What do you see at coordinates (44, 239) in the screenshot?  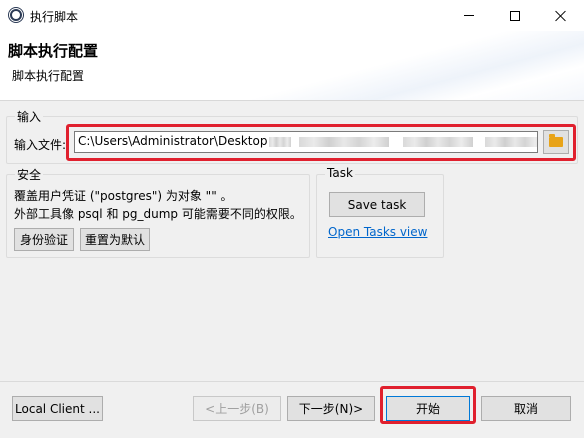 I see `authentication-button: 身份验证` at bounding box center [44, 239].